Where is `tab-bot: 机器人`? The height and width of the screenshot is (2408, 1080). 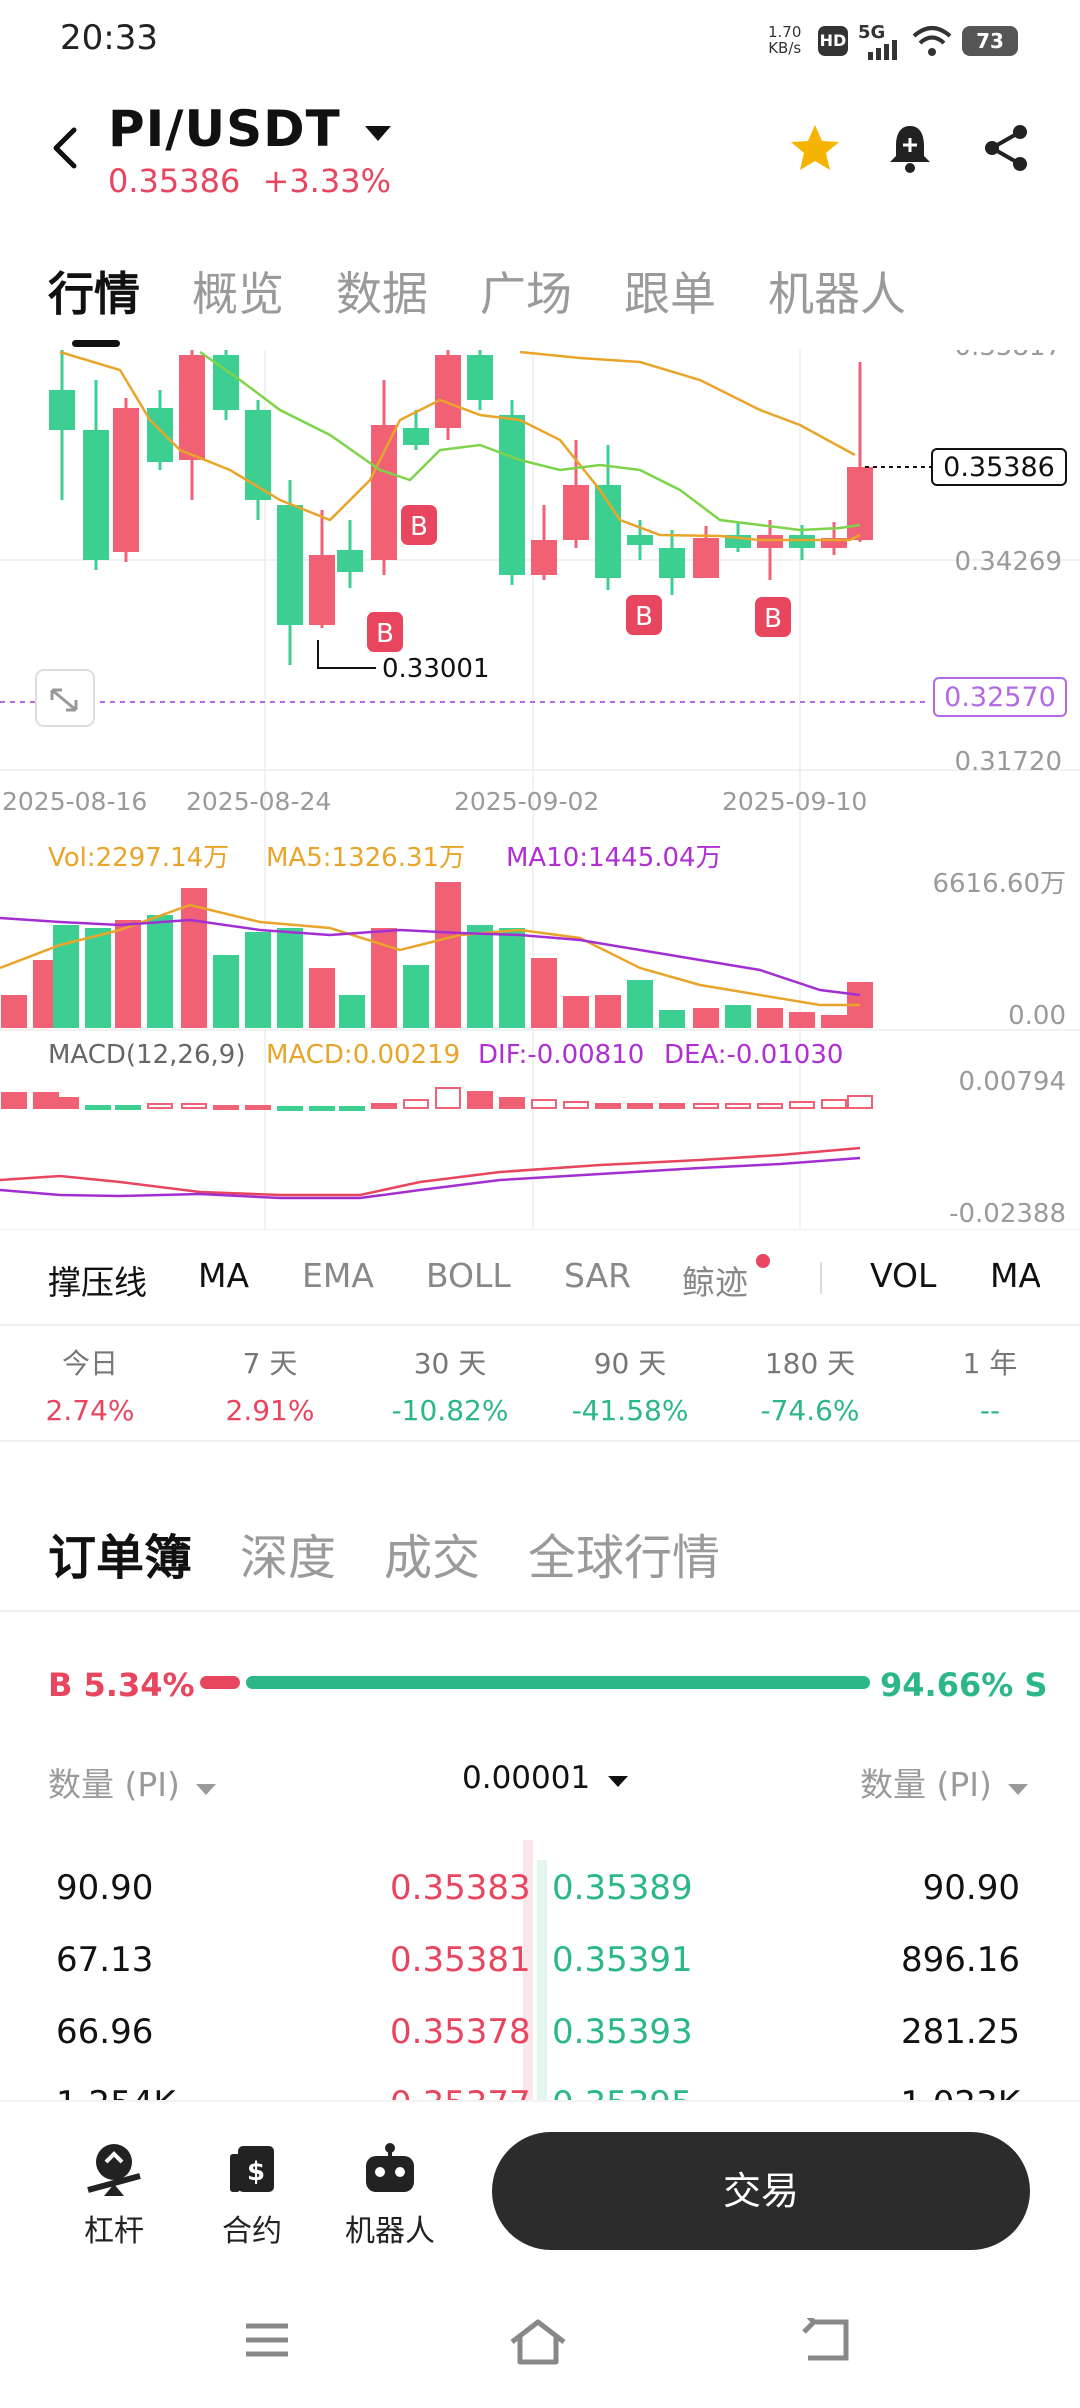
tab-bot: 机器人 is located at coordinates (837, 291).